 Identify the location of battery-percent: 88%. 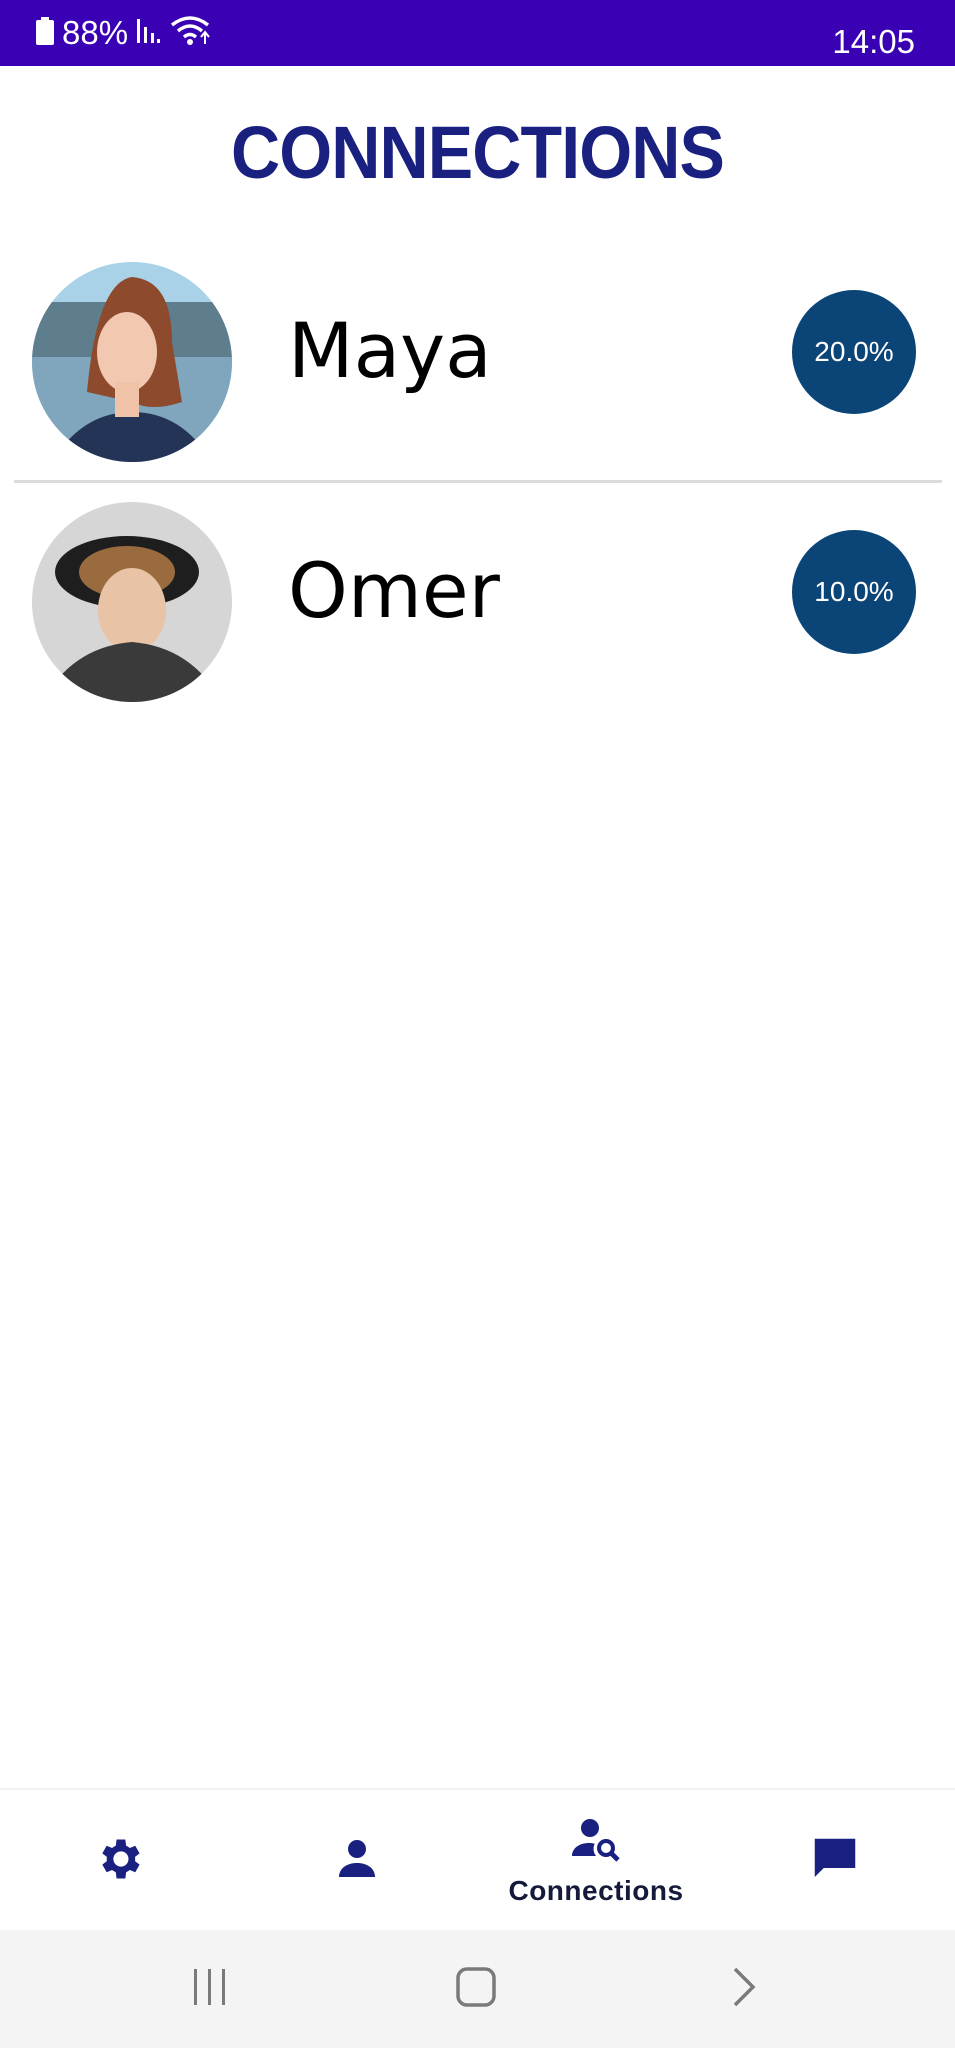
(95, 32).